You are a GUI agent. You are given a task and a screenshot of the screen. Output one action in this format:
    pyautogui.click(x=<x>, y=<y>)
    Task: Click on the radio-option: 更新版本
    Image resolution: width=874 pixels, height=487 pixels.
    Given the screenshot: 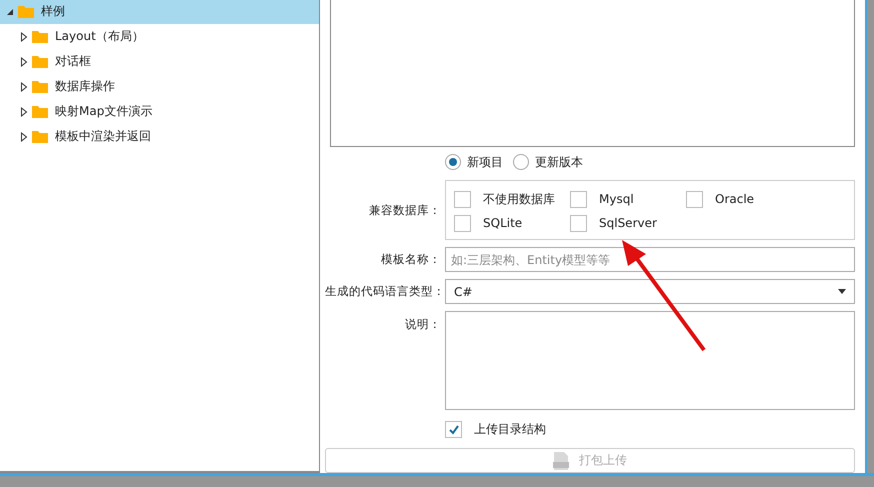 What is the action you would take?
    pyautogui.click(x=548, y=162)
    